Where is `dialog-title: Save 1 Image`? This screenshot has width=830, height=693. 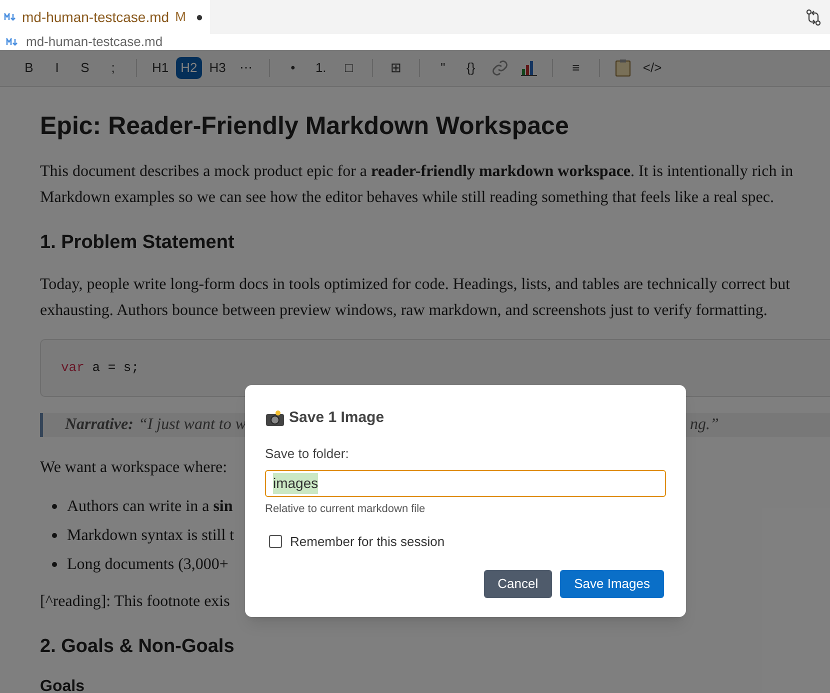 dialog-title: Save 1 Image is located at coordinates (336, 418).